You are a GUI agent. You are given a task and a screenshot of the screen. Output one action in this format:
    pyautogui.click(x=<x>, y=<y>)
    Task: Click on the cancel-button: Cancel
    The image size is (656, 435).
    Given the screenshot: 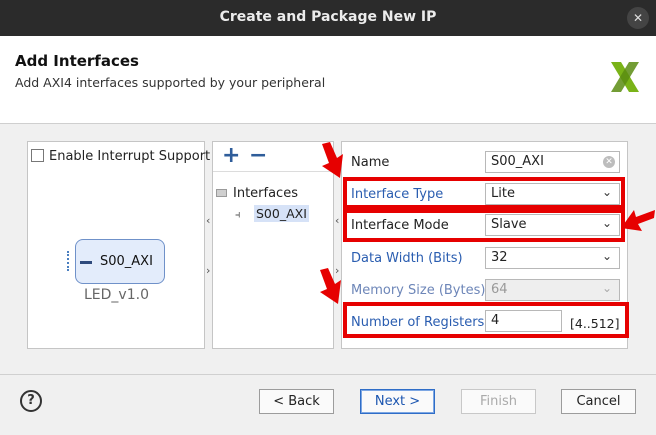 What is the action you would take?
    pyautogui.click(x=598, y=401)
    